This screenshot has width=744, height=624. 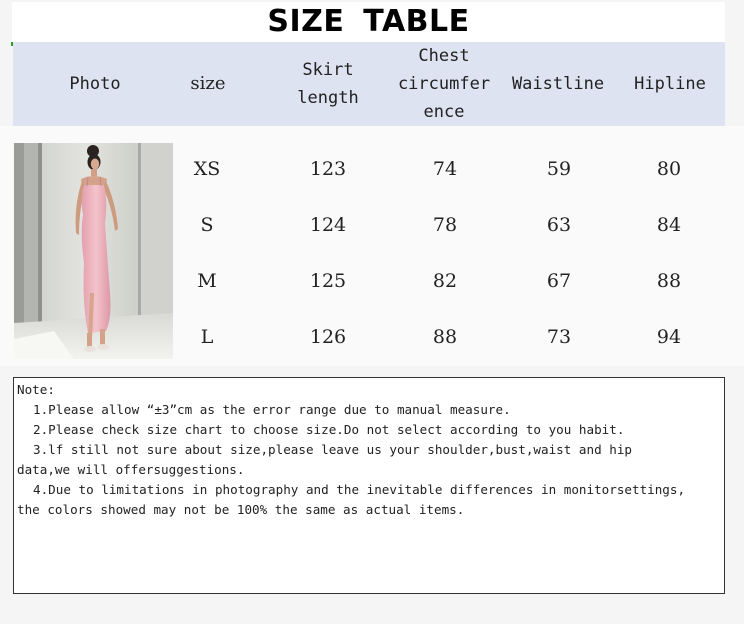 I want to click on cell-size: M, so click(x=207, y=281).